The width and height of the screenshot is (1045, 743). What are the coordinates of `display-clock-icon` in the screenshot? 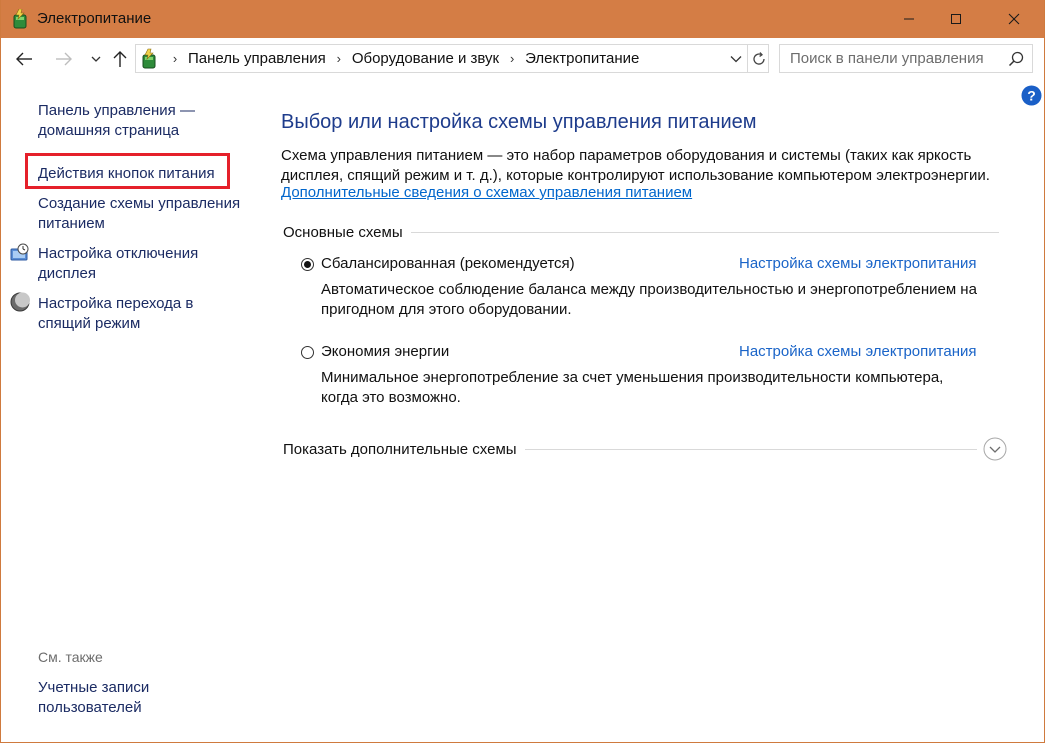 It's located at (19, 252).